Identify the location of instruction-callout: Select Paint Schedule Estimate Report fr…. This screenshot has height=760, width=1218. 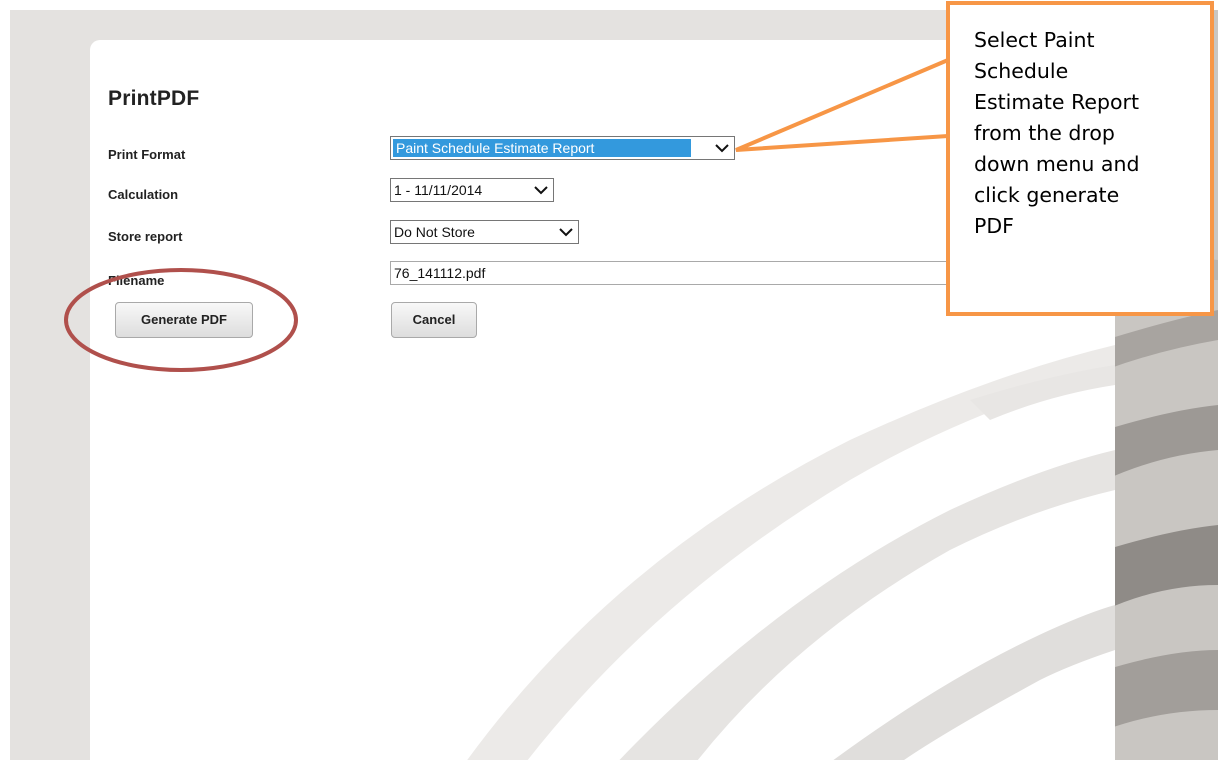
(1080, 158).